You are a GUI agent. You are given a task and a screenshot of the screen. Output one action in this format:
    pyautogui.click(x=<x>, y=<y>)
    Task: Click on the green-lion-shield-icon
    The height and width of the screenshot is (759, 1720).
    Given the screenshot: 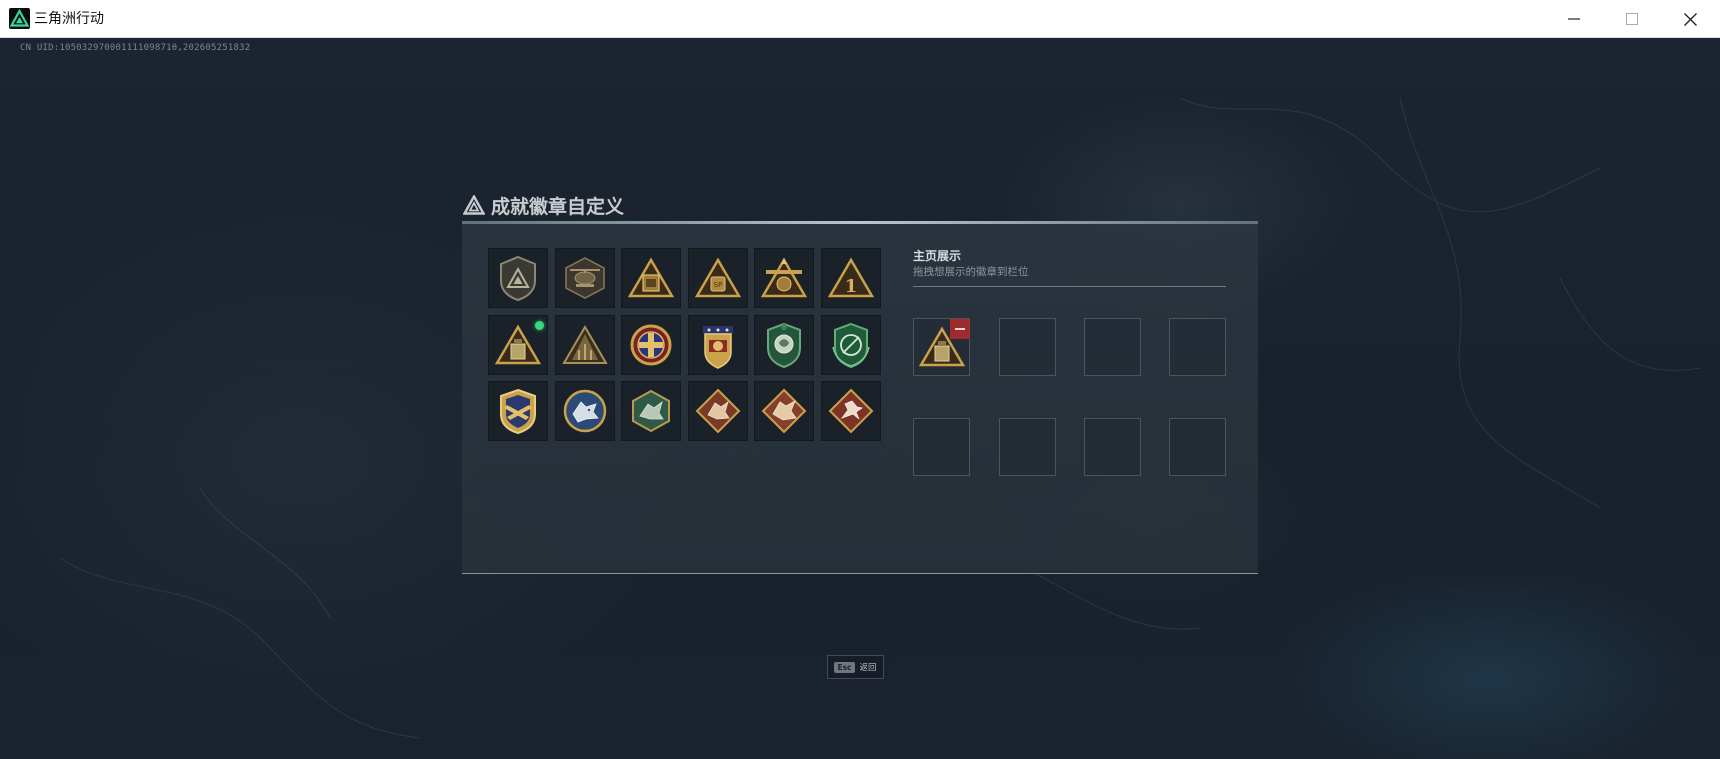 What is the action you would take?
    pyautogui.click(x=784, y=345)
    